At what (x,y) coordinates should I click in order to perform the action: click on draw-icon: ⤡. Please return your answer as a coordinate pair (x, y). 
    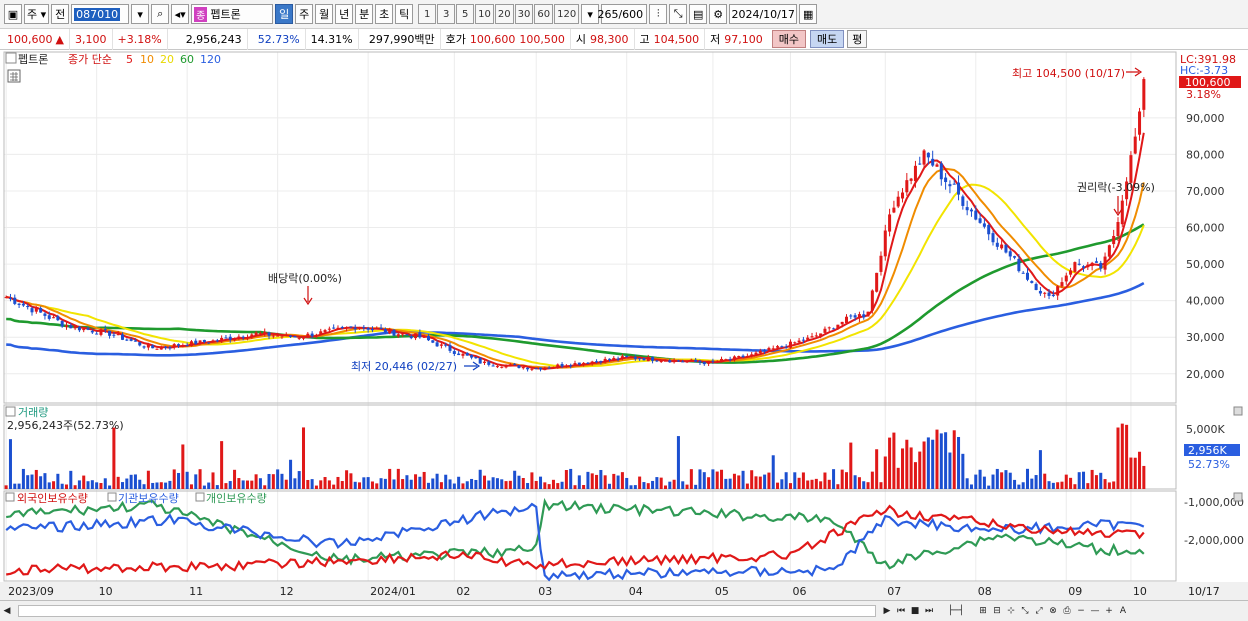
    Looking at the image, I should click on (1025, 611).